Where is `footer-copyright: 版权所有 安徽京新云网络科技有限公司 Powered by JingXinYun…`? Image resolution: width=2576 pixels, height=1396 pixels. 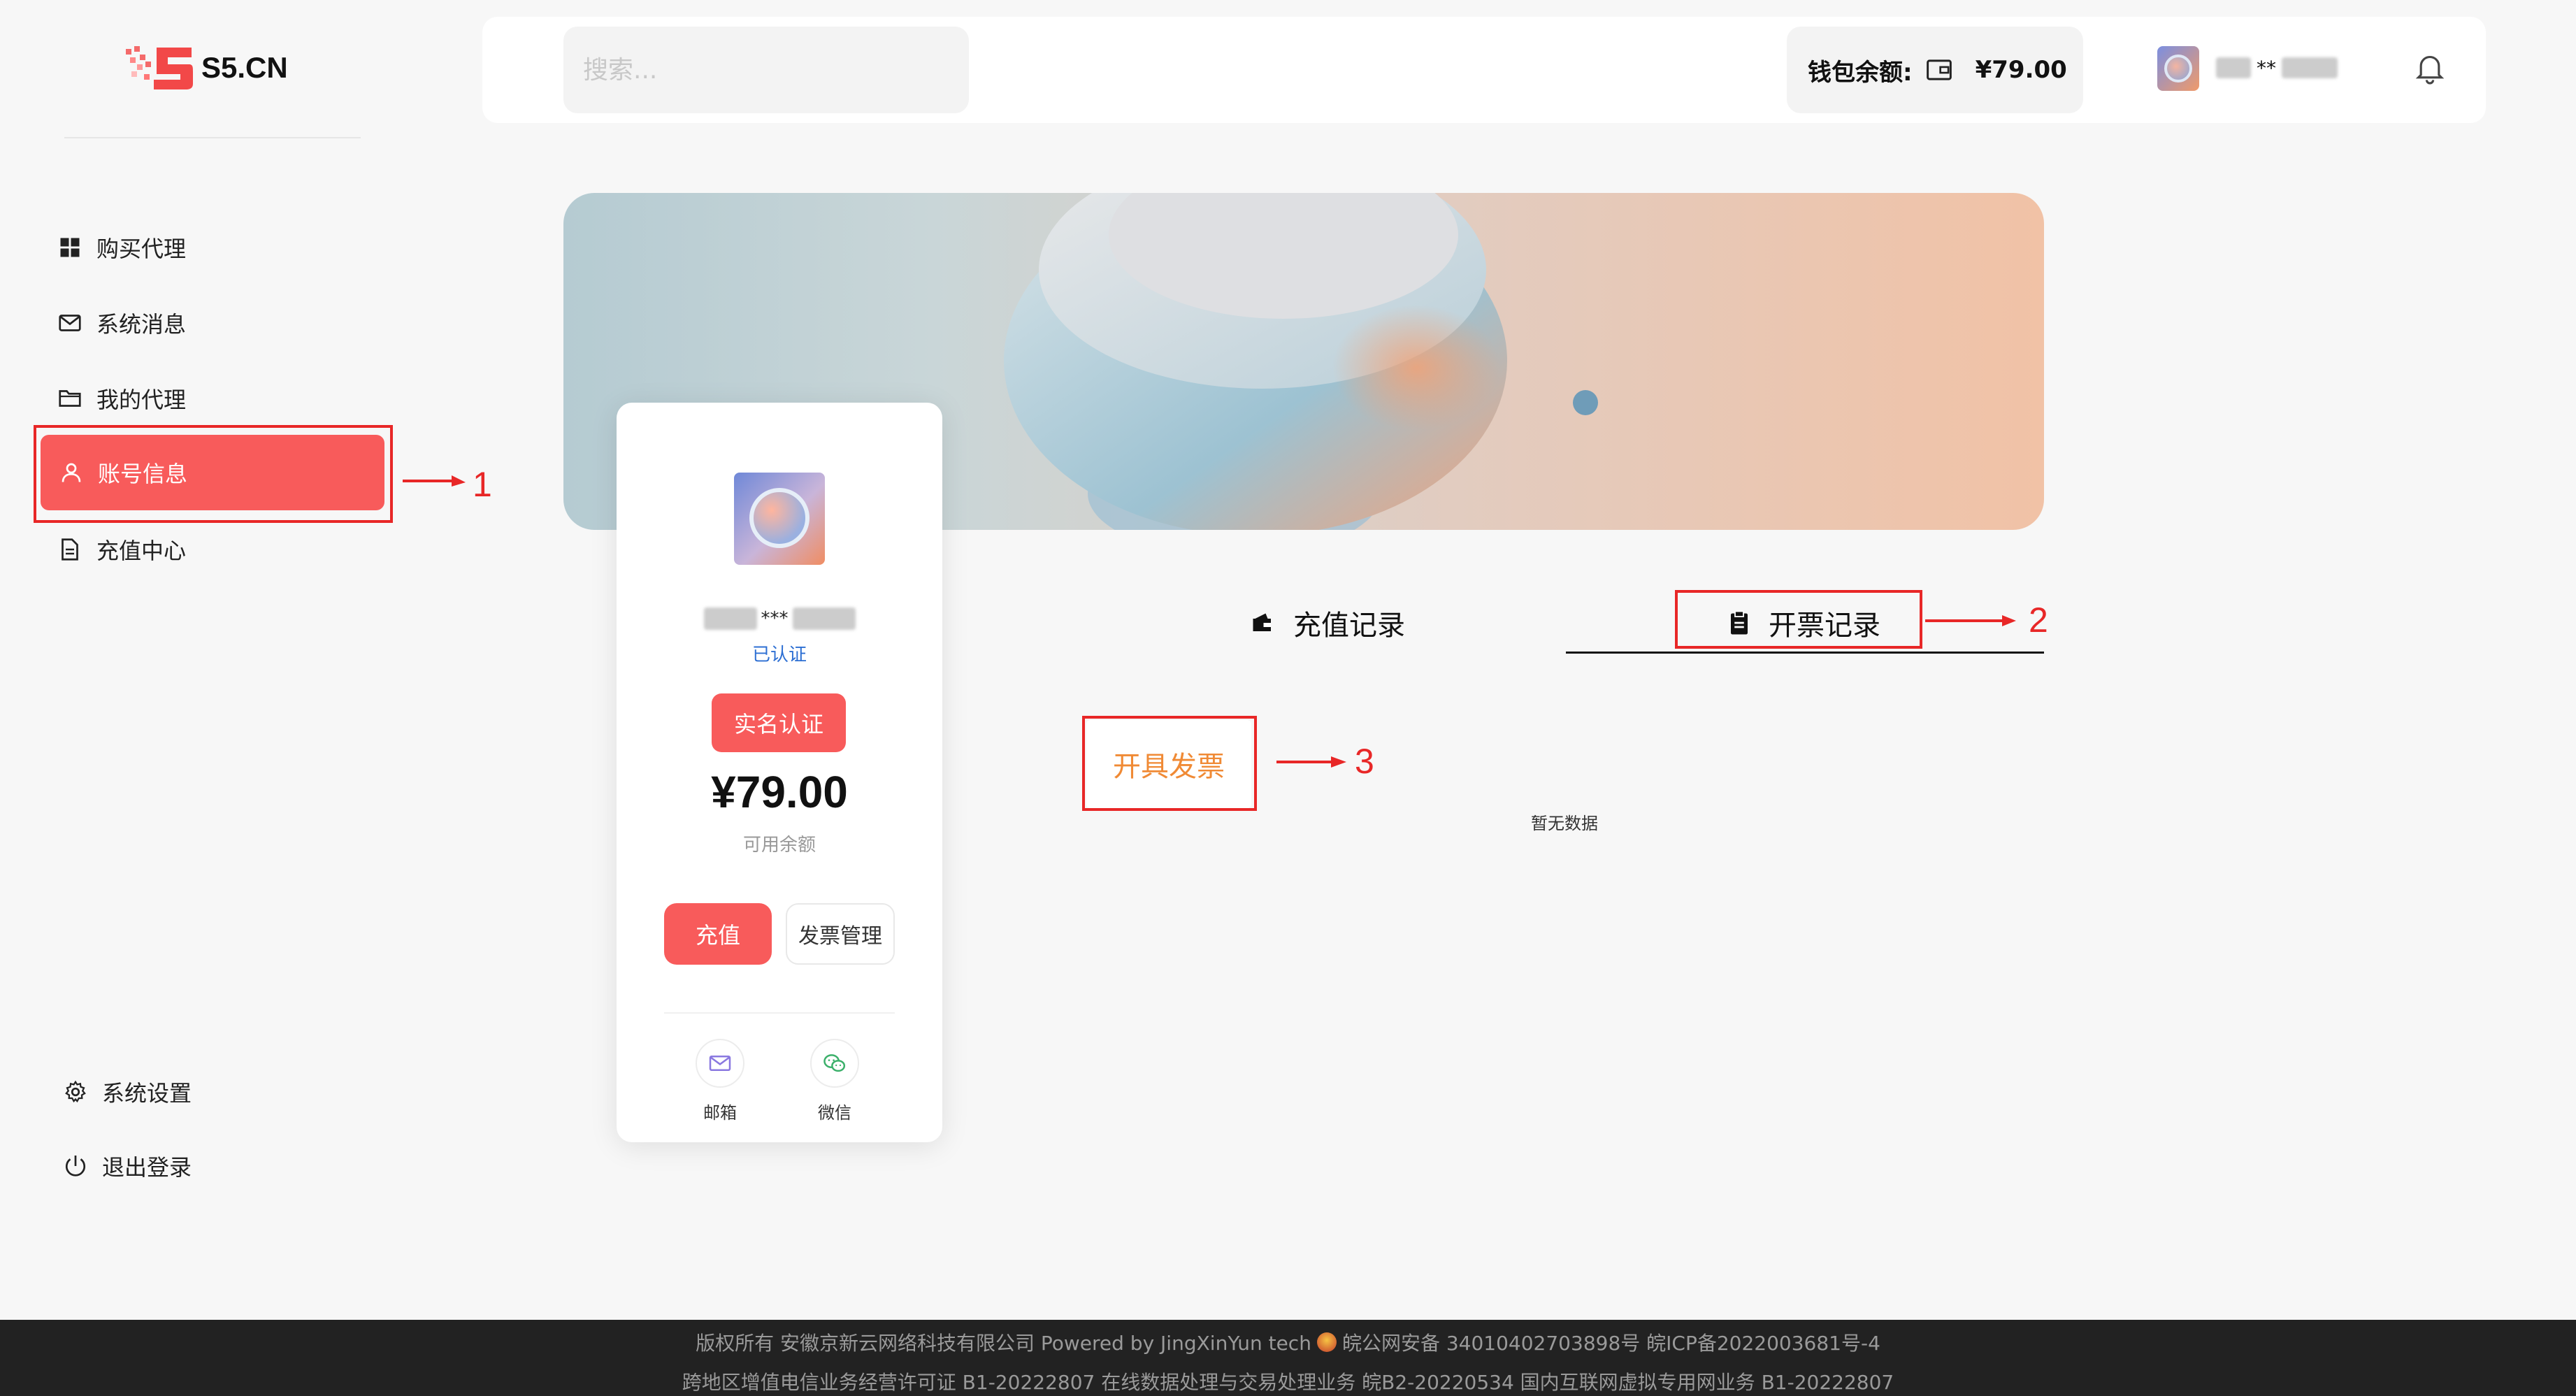
footer-copyright: 版权所有 安徽京新云网络科技有限公司 Powered by JingXinYun… is located at coordinates (1003, 1343).